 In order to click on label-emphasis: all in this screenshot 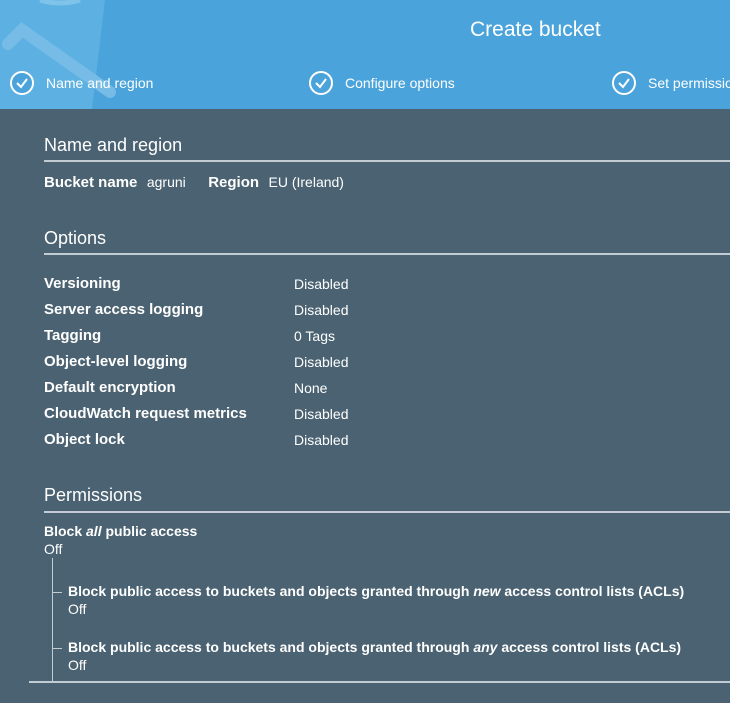, I will do `click(94, 531)`.